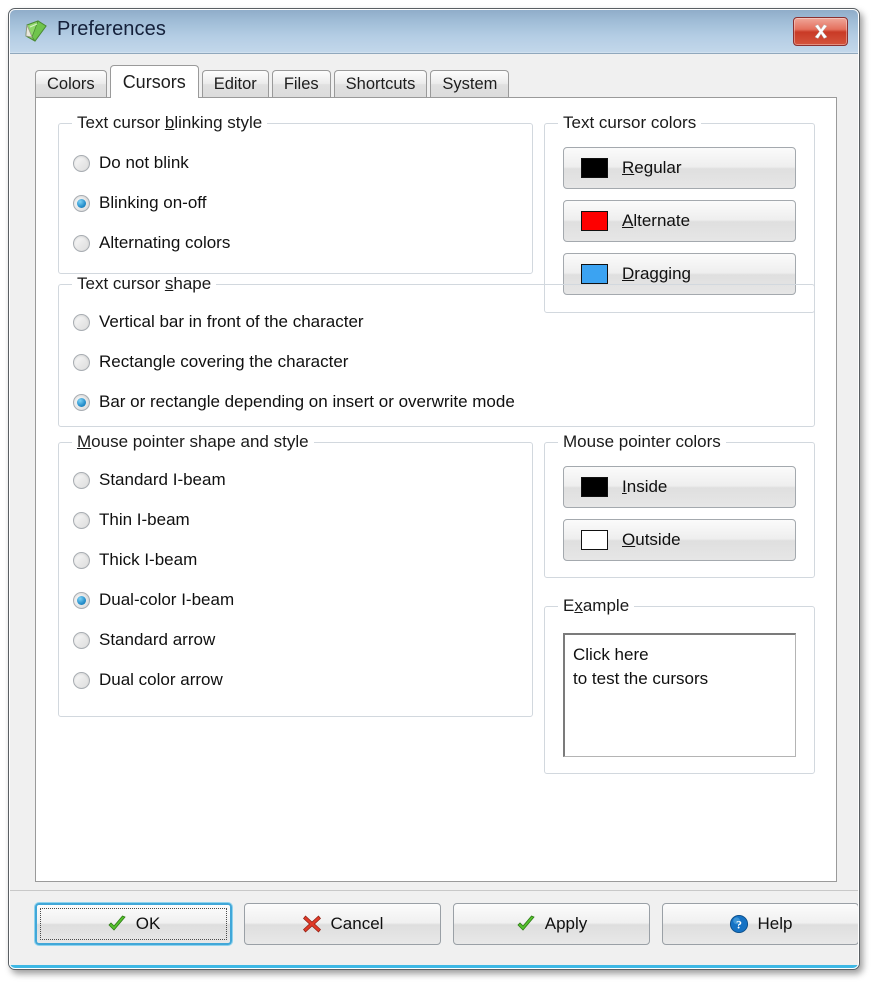  What do you see at coordinates (231, 321) in the screenshot?
I see `radio-label: Vertical bar in front of the character` at bounding box center [231, 321].